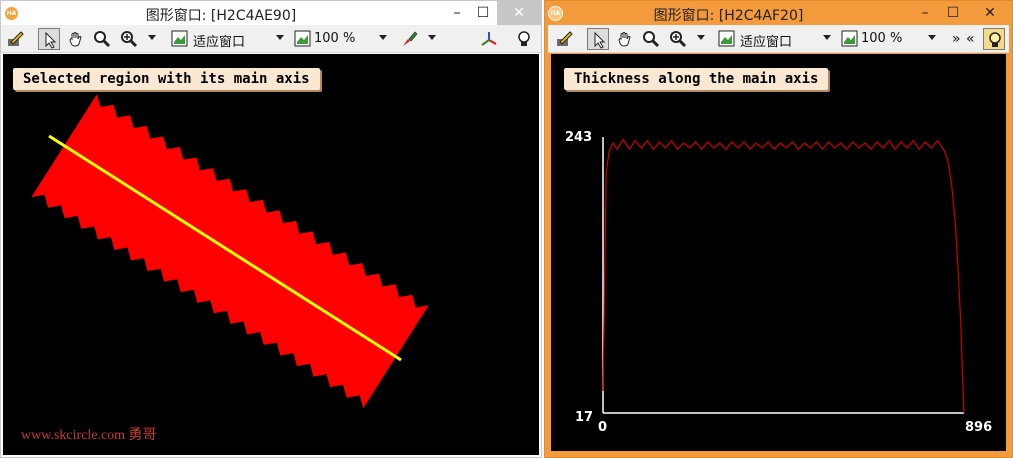 The image size is (1013, 458). What do you see at coordinates (956, 39) in the screenshot?
I see `toolbar-more-right-icon: »` at bounding box center [956, 39].